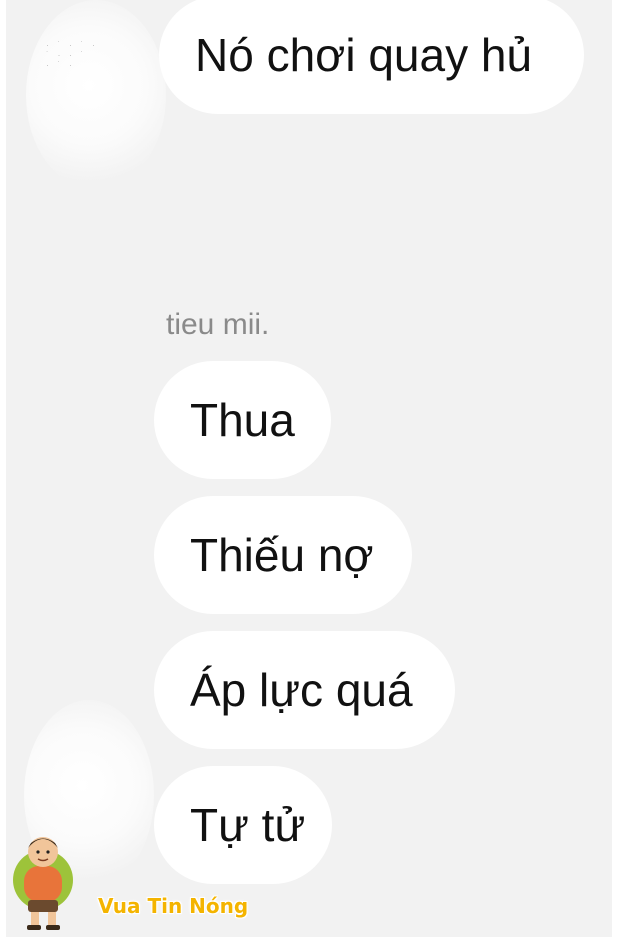 The height and width of the screenshot is (945, 643). What do you see at coordinates (218, 324) in the screenshot?
I see `sender-name: tieu mii.` at bounding box center [218, 324].